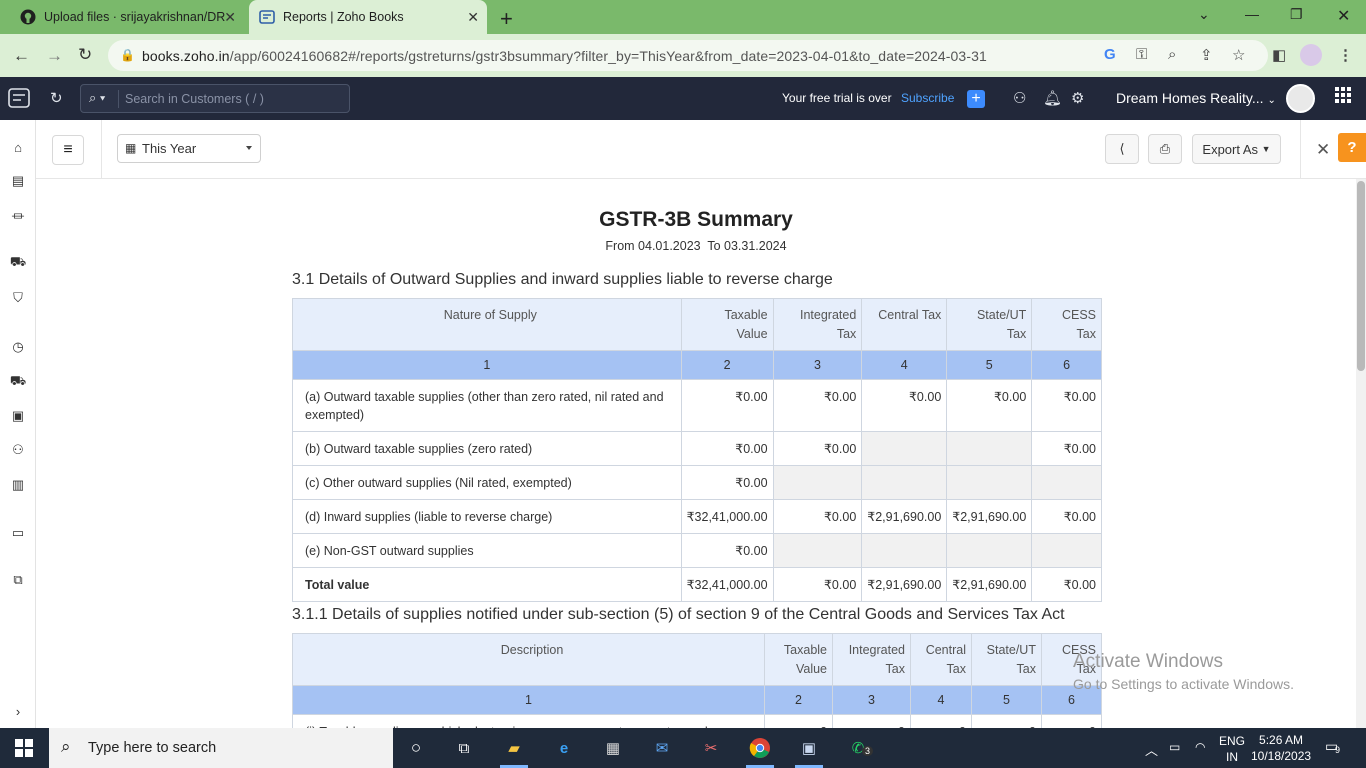  I want to click on print-button: ⎙, so click(1165, 149).